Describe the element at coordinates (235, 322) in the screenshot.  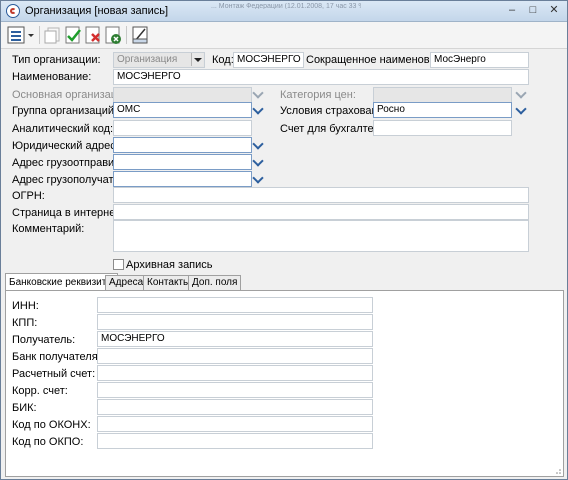
I see `kpp-field` at that location.